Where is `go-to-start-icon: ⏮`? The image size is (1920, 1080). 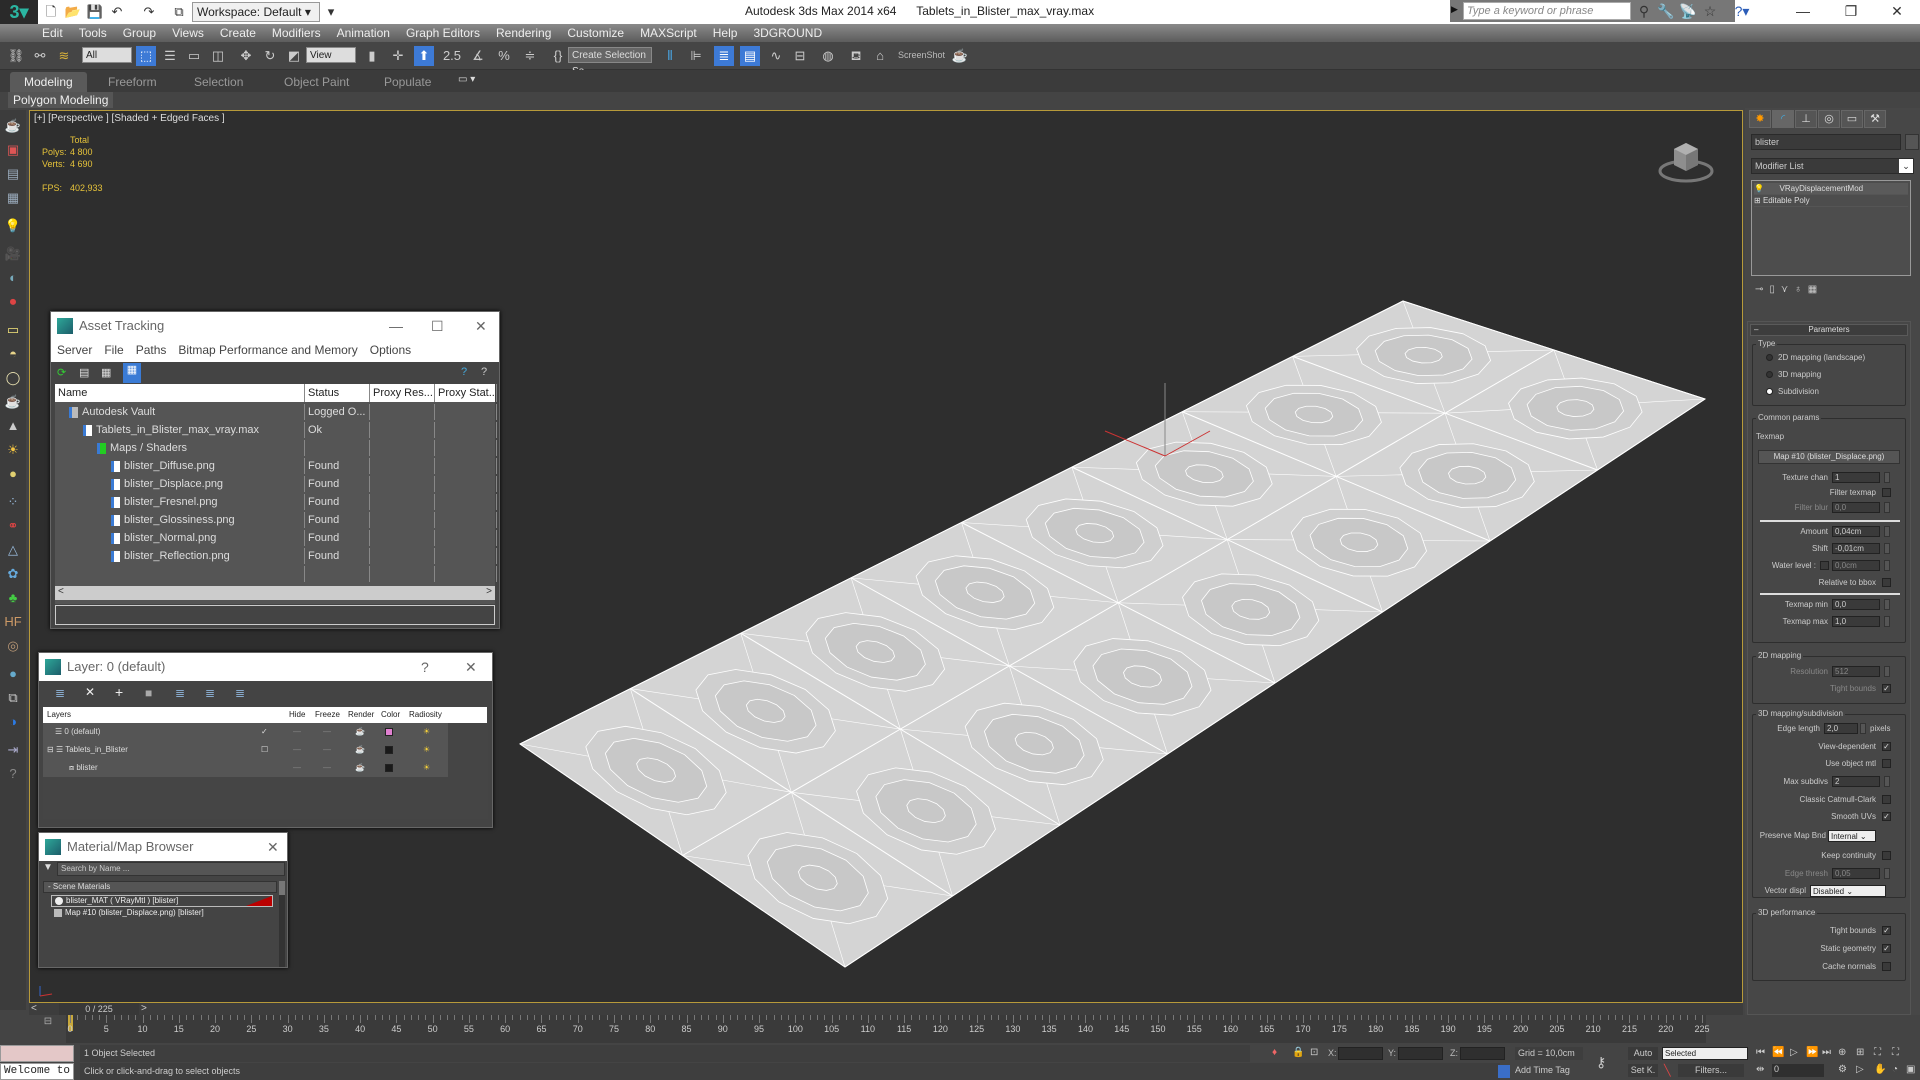 go-to-start-icon: ⏮ is located at coordinates (1760, 1052).